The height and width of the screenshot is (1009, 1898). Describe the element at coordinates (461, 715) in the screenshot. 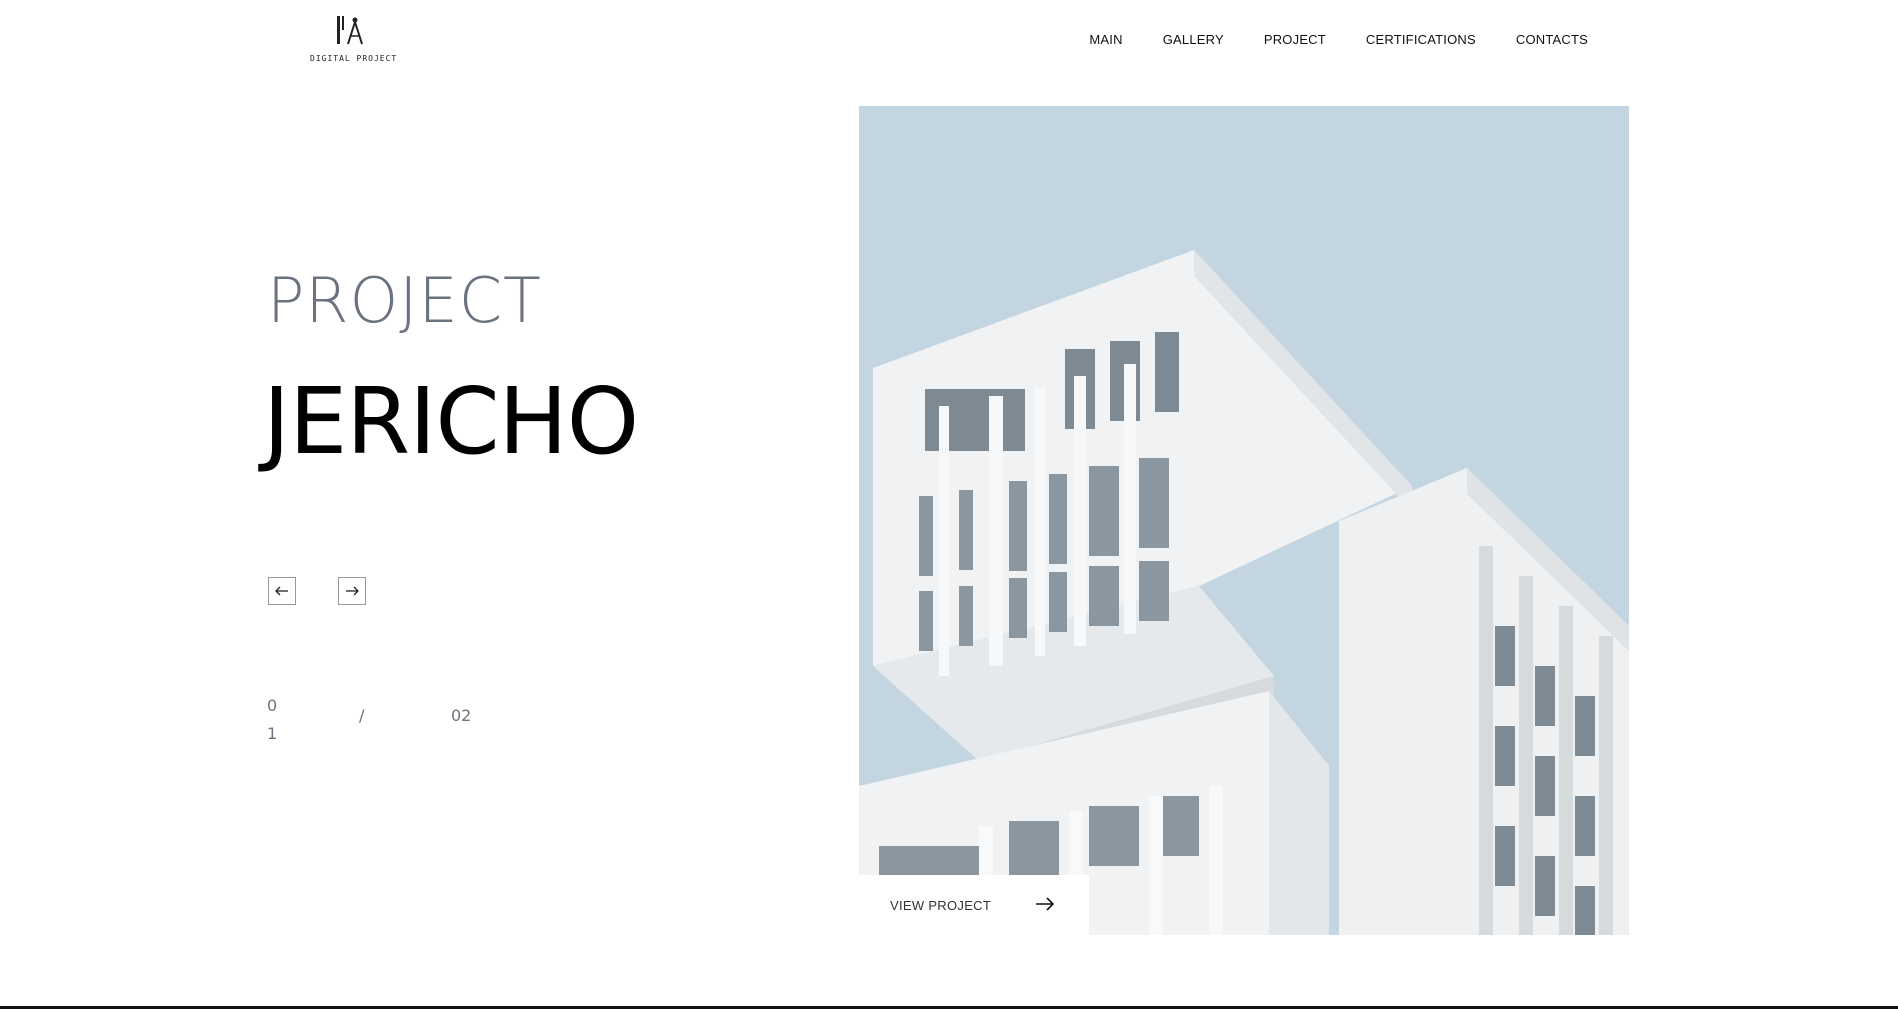

I see `slide-counter-total: 02` at that location.